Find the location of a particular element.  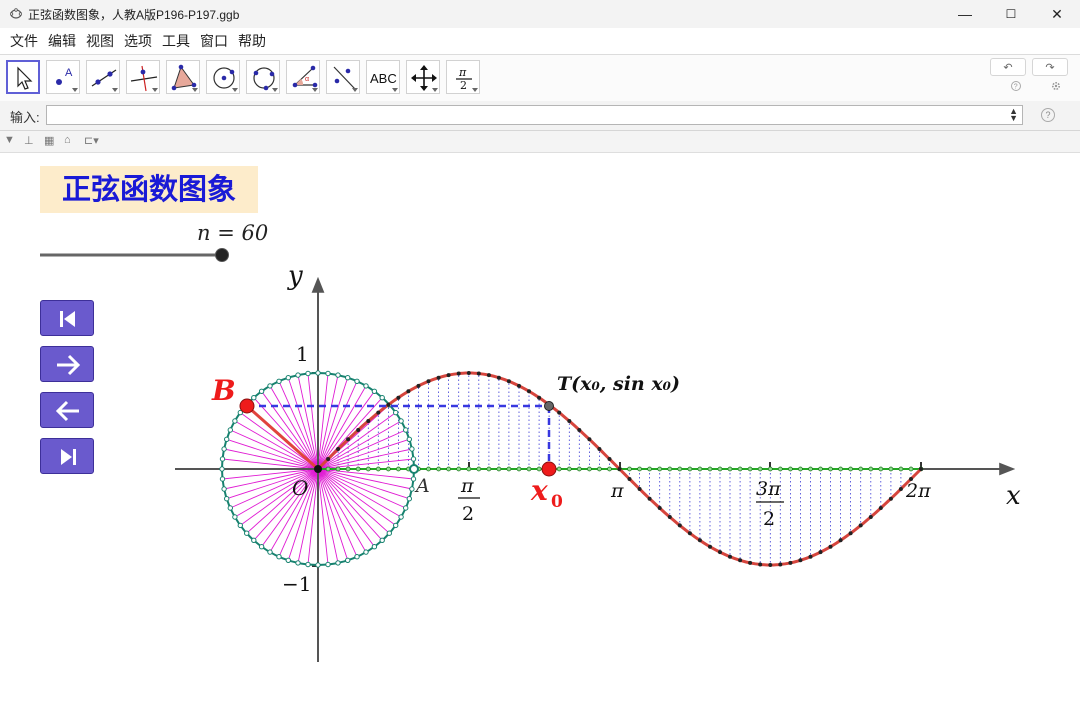

first-step-button is located at coordinates (67, 318).